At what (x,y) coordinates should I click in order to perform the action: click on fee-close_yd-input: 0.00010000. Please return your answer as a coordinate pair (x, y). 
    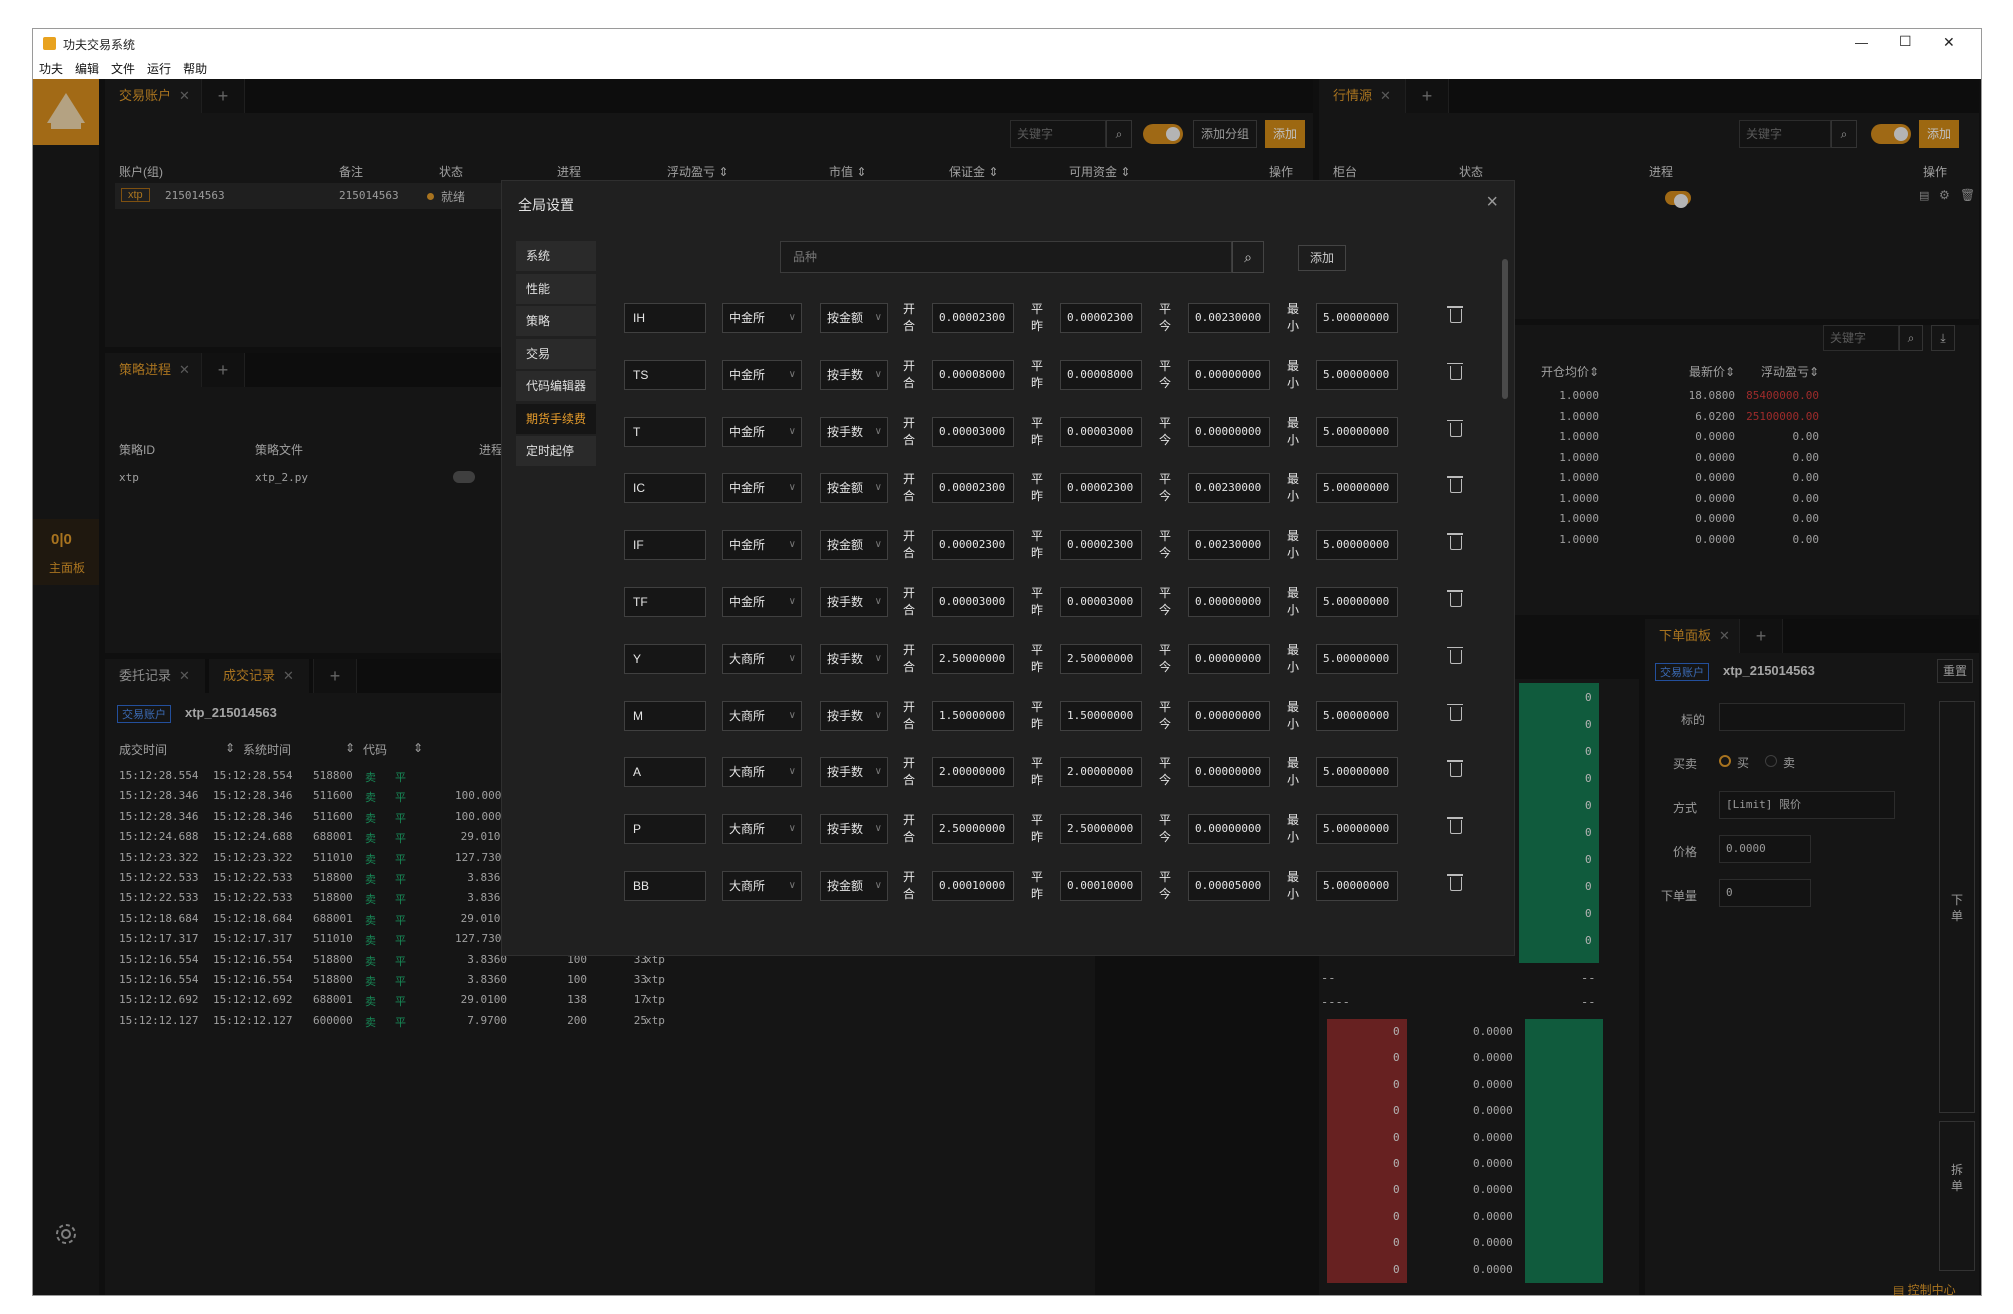
    Looking at the image, I should click on (1101, 886).